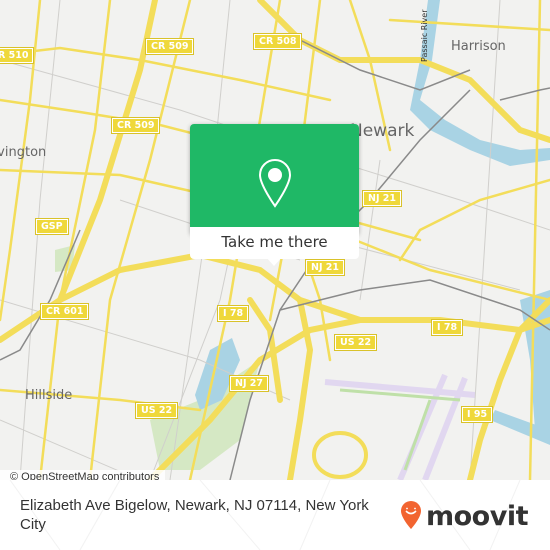 The width and height of the screenshot is (550, 550). What do you see at coordinates (274, 261) in the screenshot?
I see `popup-pointer` at bounding box center [274, 261].